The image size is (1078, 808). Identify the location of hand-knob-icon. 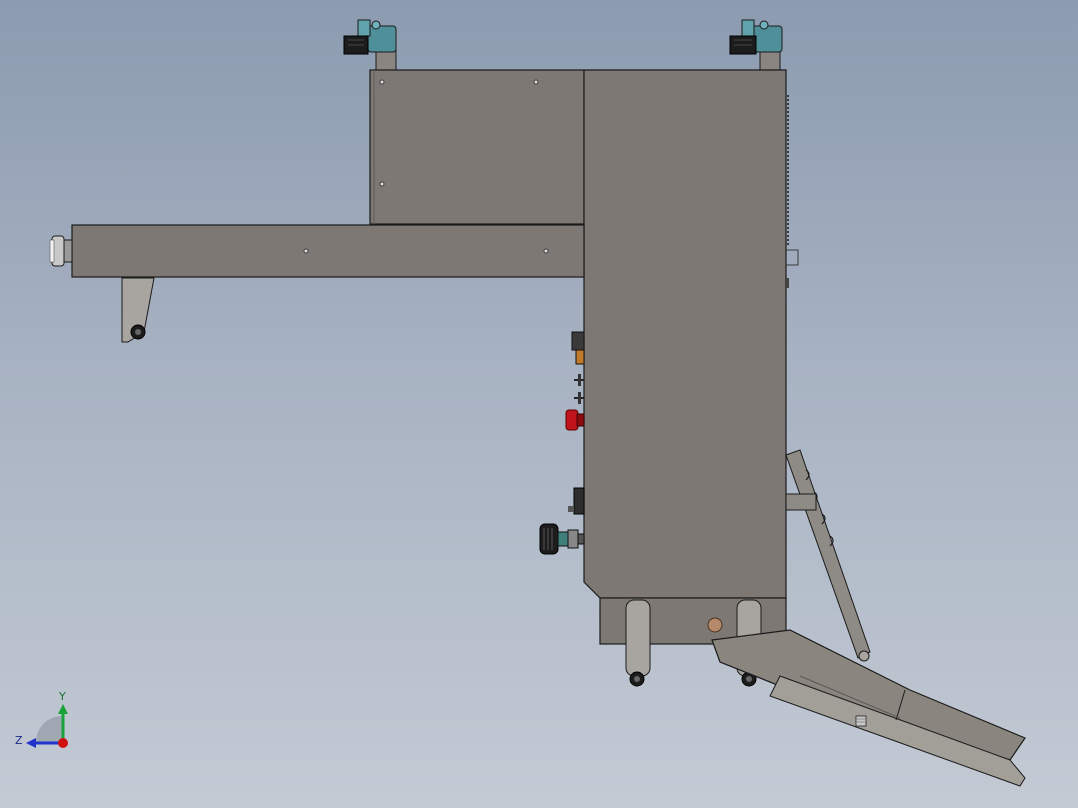
(61, 251).